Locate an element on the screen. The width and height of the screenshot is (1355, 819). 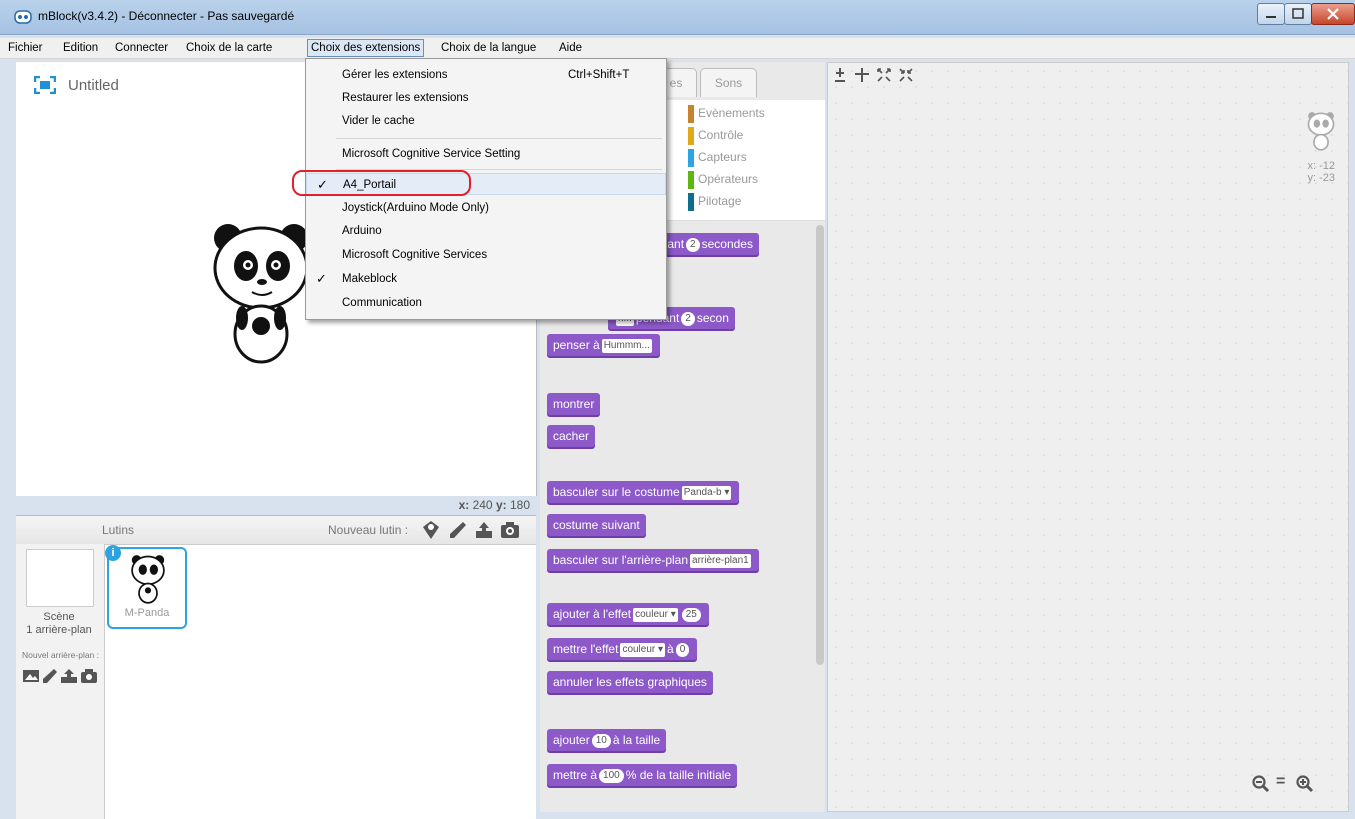
dd-makeblock: ✓ Makeblock is located at coordinates (486, 279).